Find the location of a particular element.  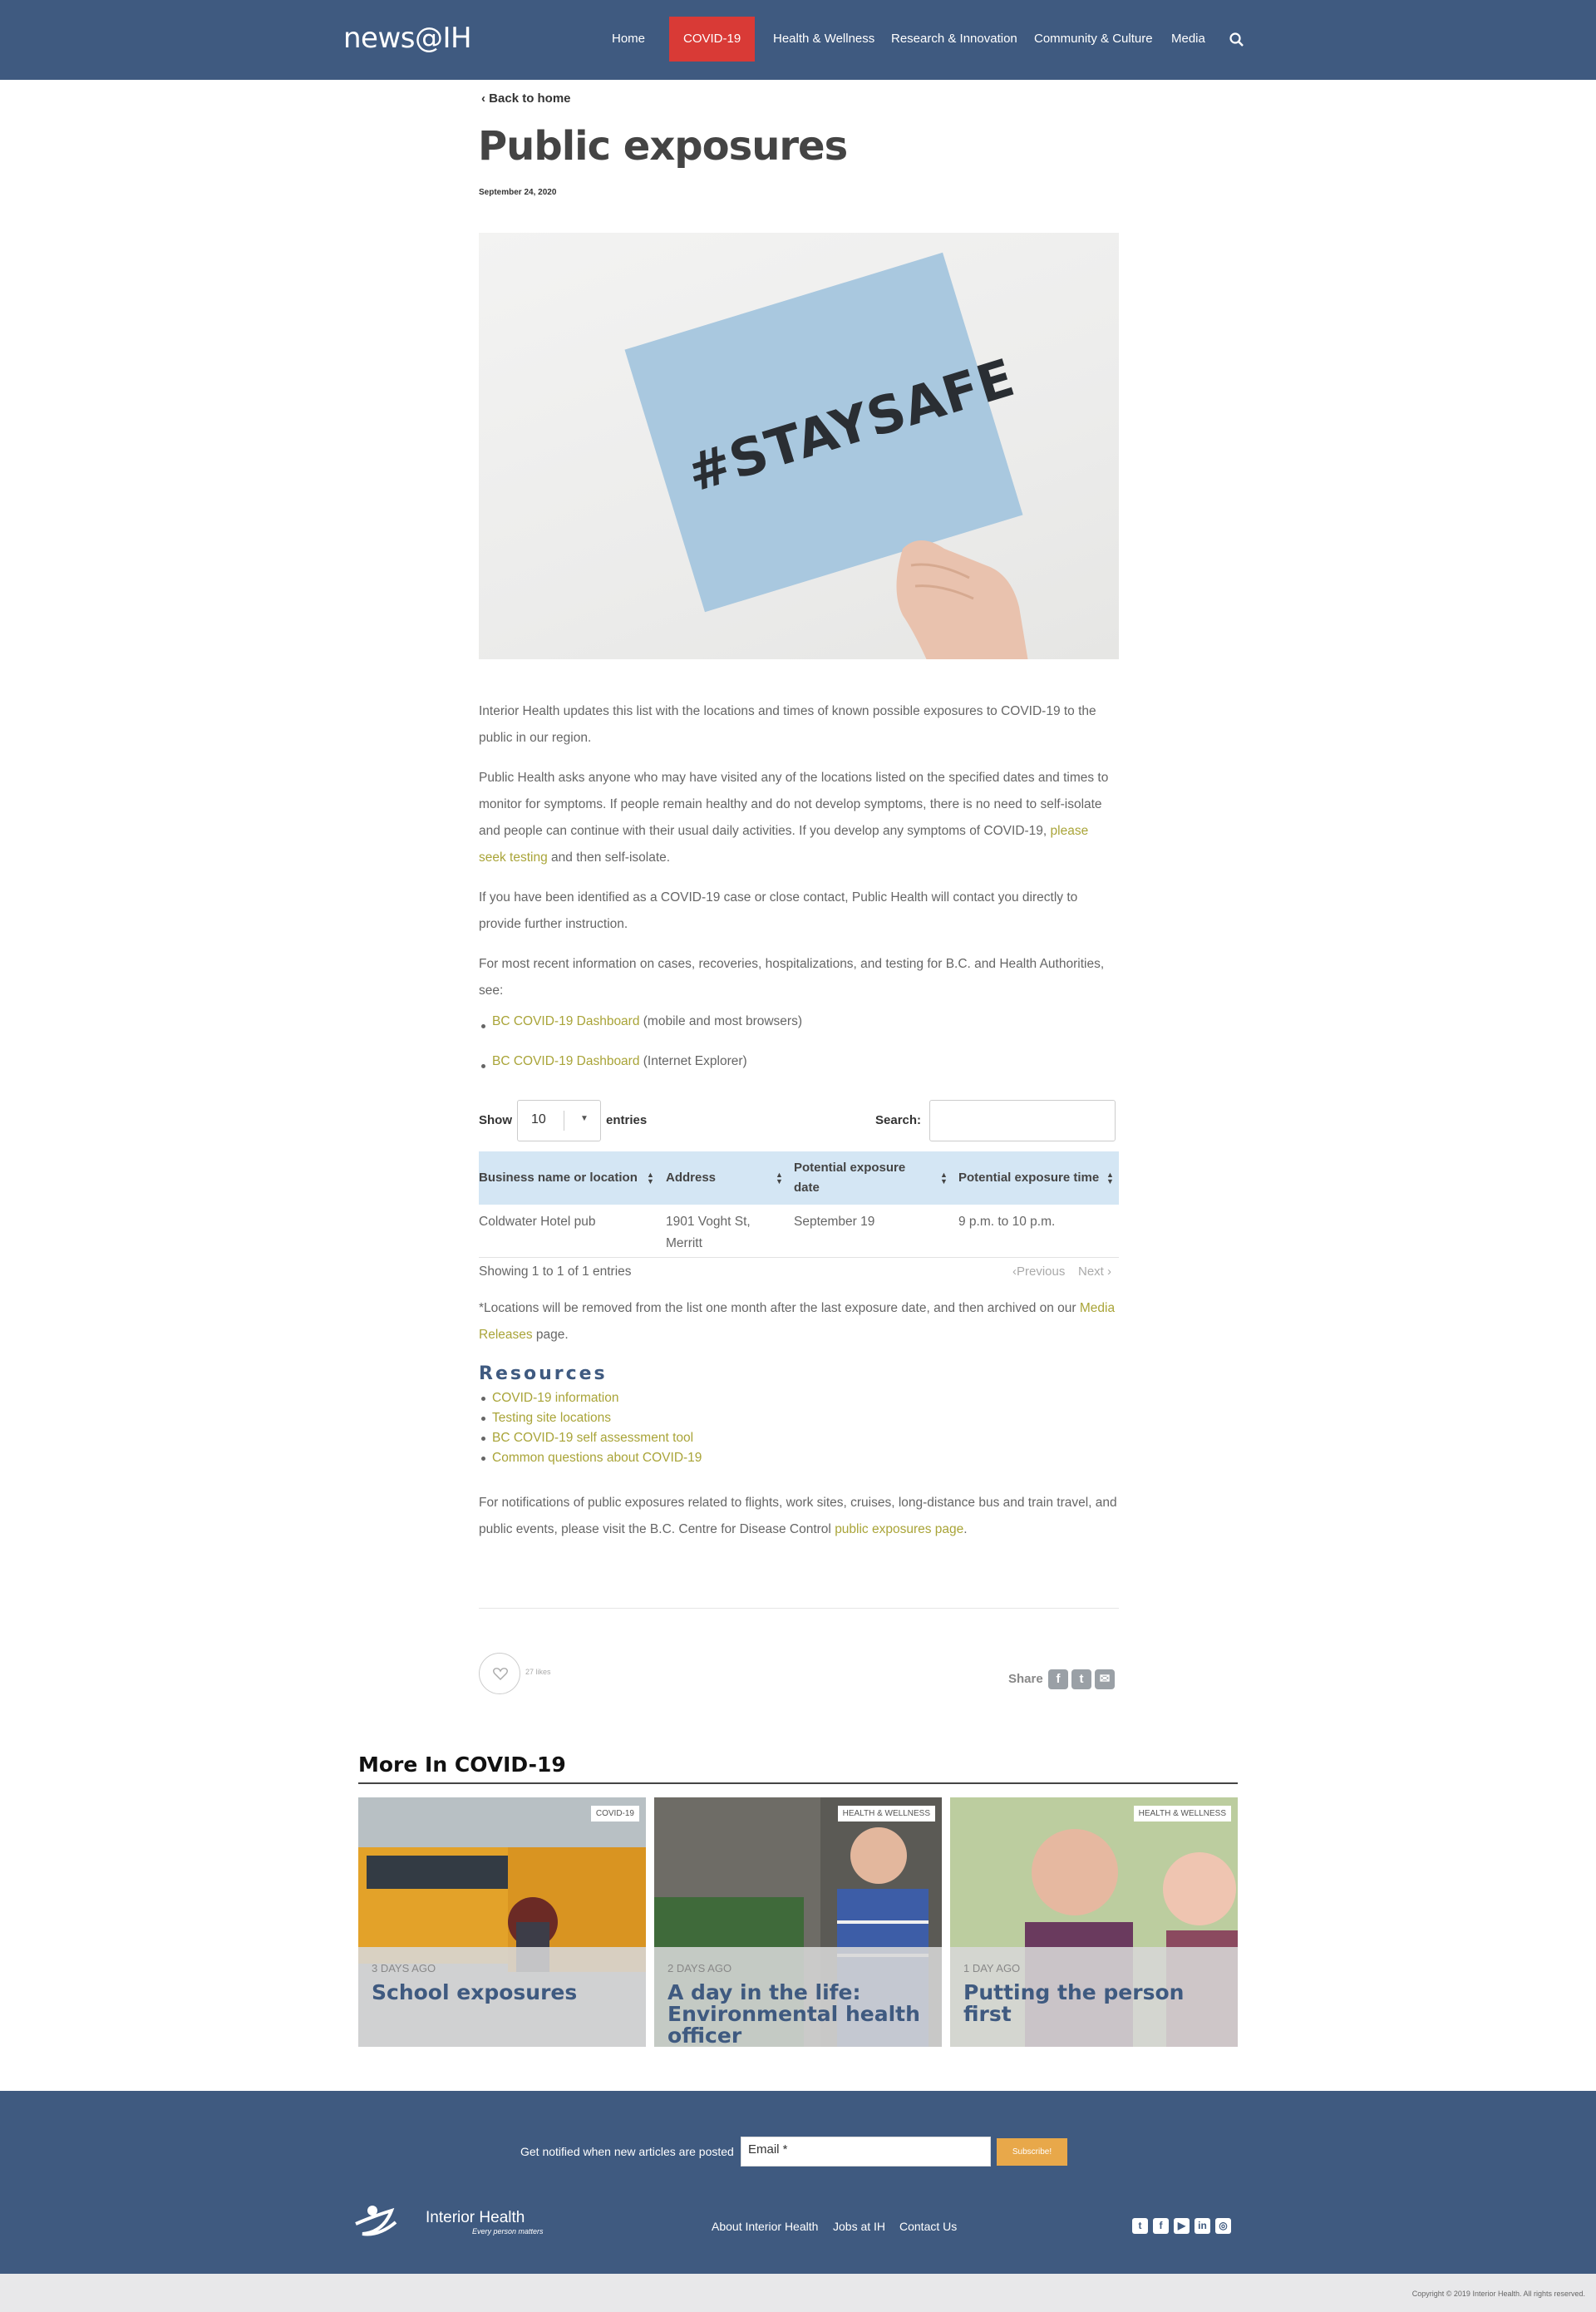

list-item: Common questions about COVID-19 is located at coordinates (590, 1458).